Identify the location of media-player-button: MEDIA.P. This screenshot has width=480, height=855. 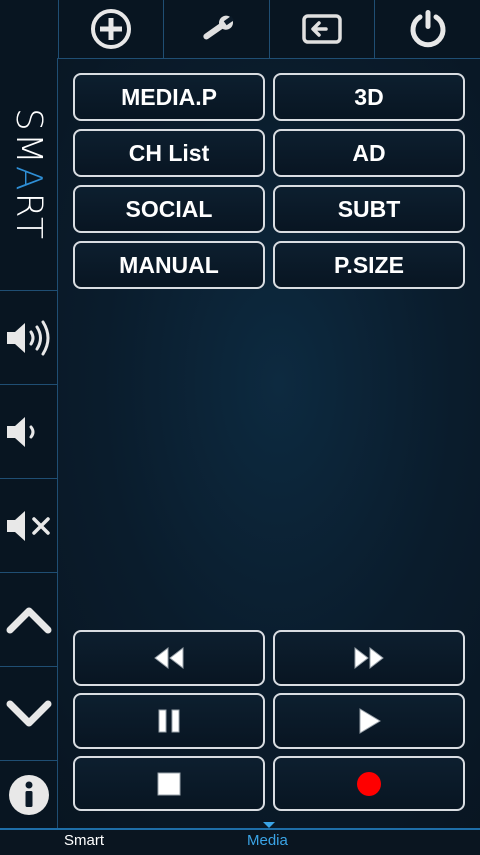
(169, 97).